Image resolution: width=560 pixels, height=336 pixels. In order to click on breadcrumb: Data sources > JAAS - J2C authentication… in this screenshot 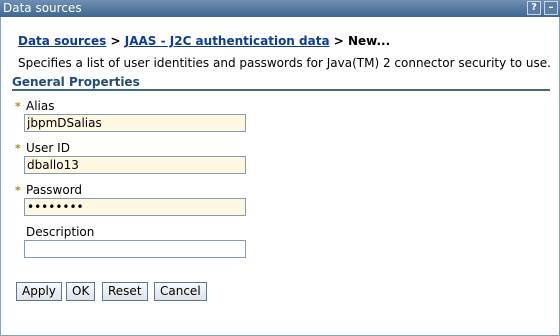, I will do `click(204, 41)`.